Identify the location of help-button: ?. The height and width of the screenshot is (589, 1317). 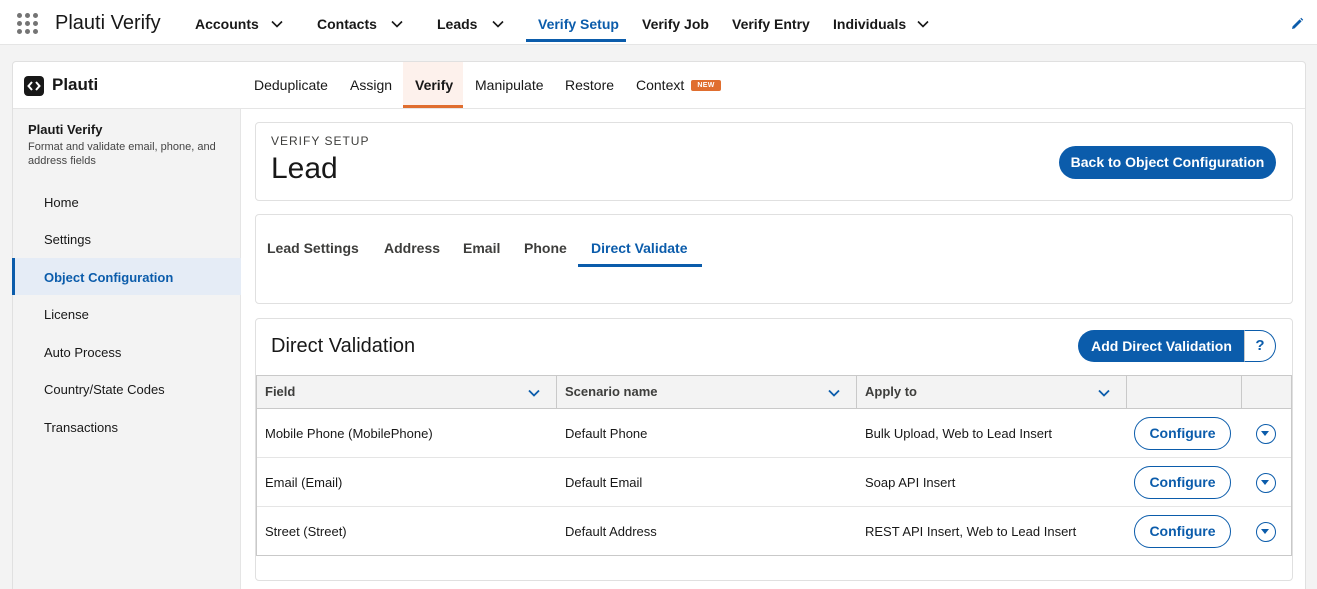
(1260, 346).